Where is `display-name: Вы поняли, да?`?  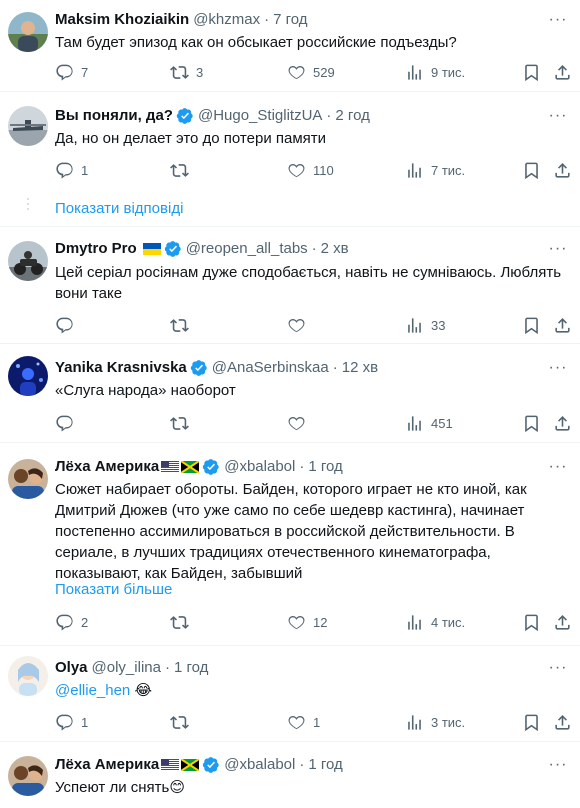
display-name: Вы поняли, да? is located at coordinates (114, 116).